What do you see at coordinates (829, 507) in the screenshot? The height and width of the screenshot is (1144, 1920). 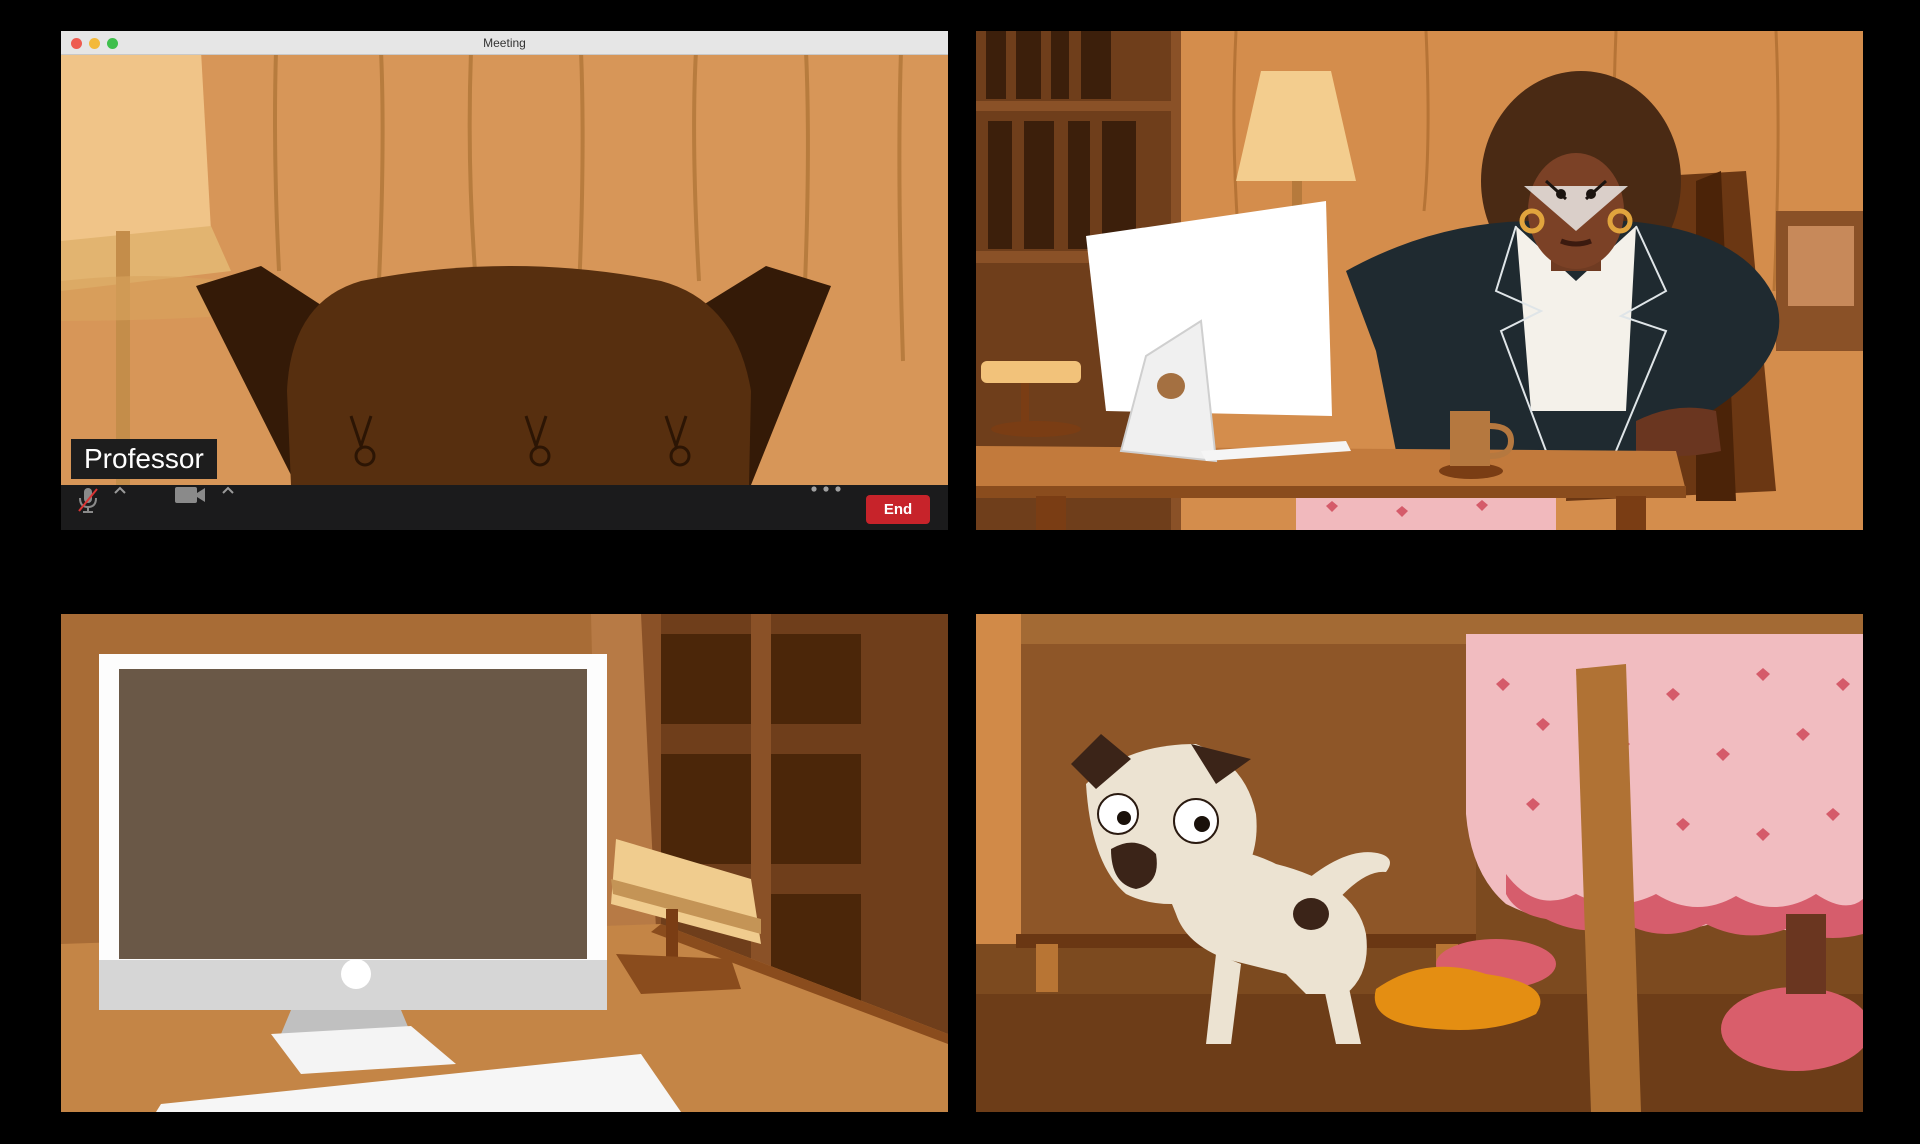 I see `more-options-button` at bounding box center [829, 507].